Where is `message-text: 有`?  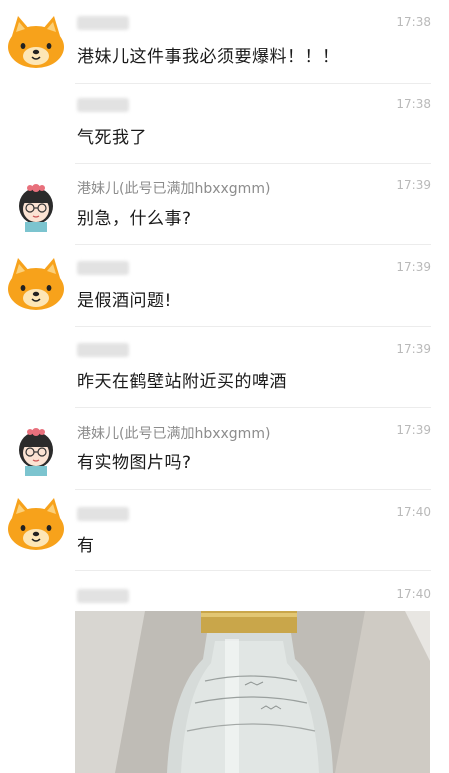
message-text: 有 is located at coordinates (86, 546).